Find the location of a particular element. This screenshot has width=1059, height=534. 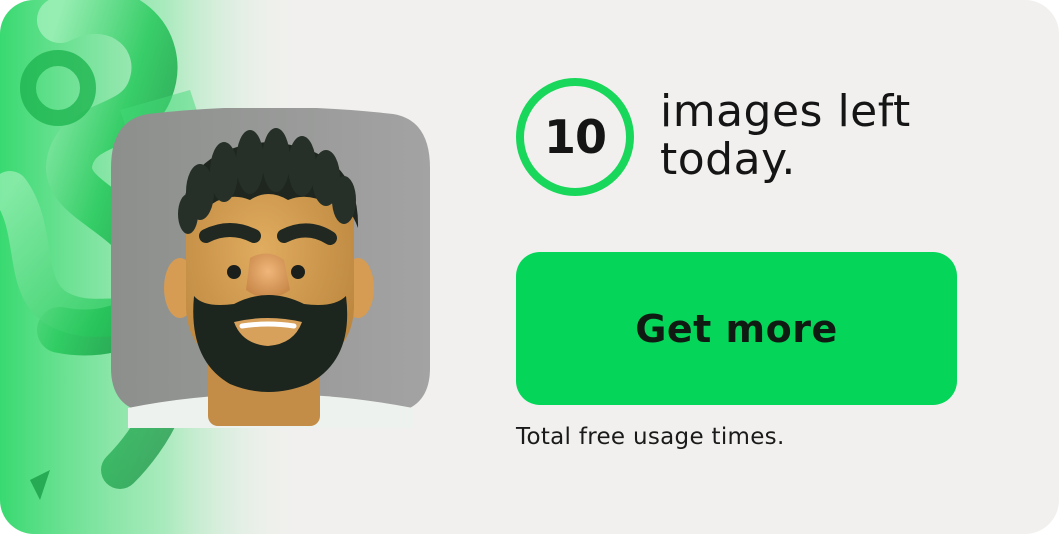

usage-footnote: Total free usage times. is located at coordinates (650, 437).